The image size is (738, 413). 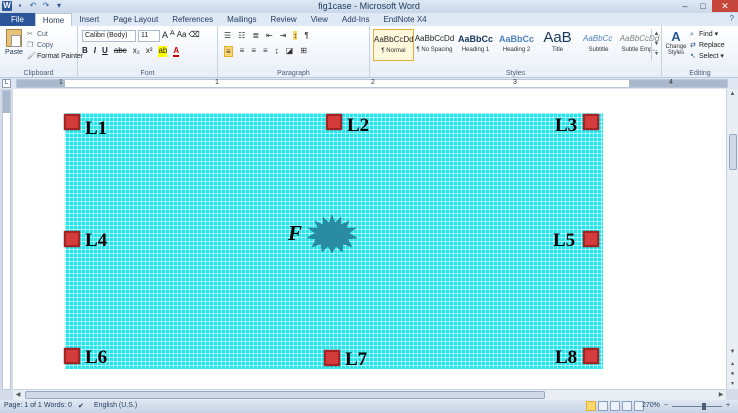 What do you see at coordinates (678, 83) in the screenshot?
I see `right-margin-area` at bounding box center [678, 83].